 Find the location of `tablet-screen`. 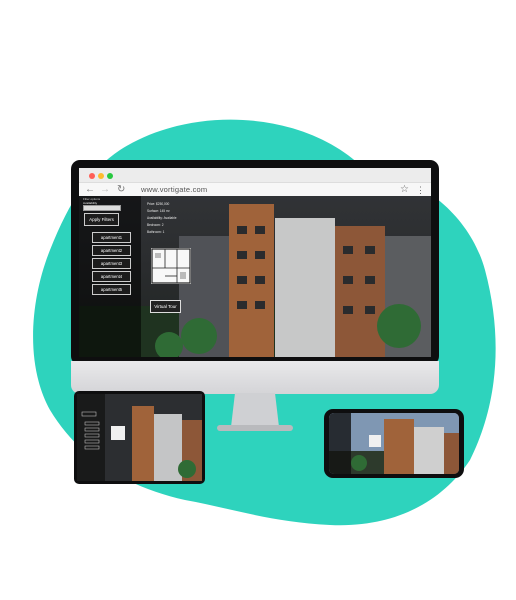

tablet-screen is located at coordinates (139, 437).